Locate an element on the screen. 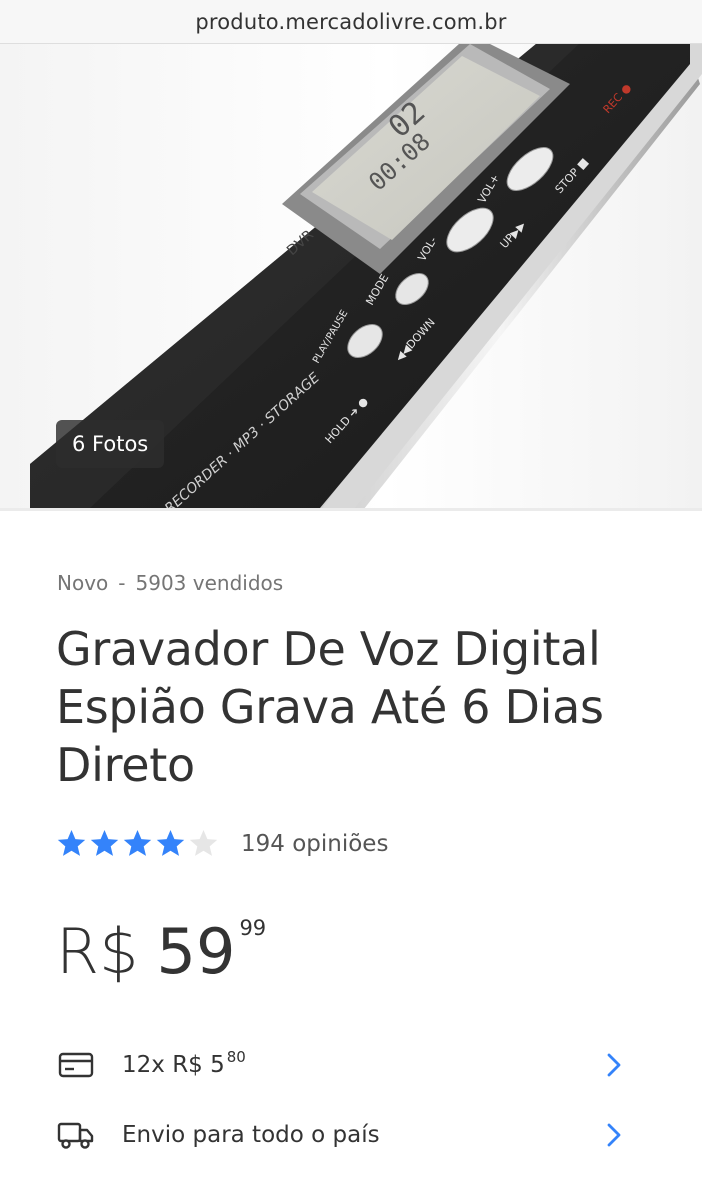 Image resolution: width=702 pixels, height=1200 pixels. rating: 194 opiniões is located at coordinates (222, 843).